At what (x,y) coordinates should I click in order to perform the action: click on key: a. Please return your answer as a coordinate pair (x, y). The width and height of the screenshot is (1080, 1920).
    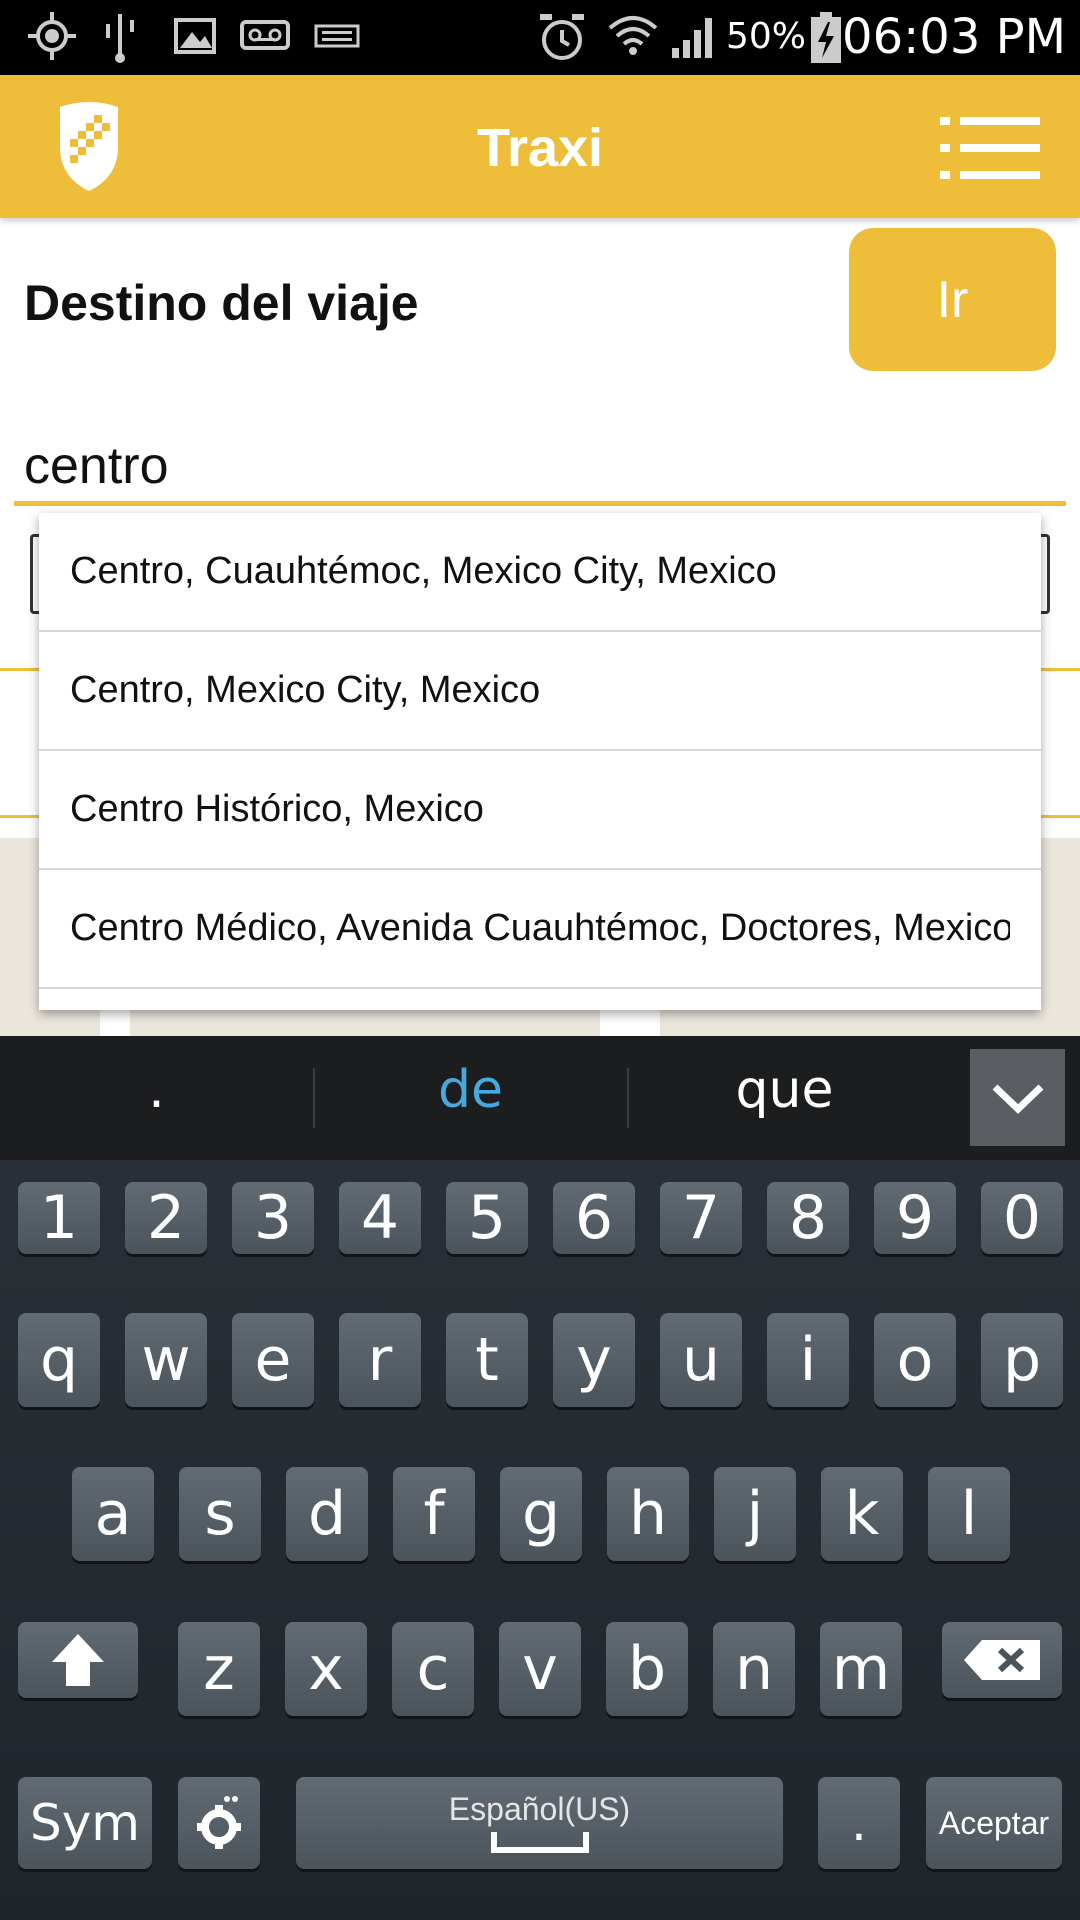
    Looking at the image, I should click on (113, 1514).